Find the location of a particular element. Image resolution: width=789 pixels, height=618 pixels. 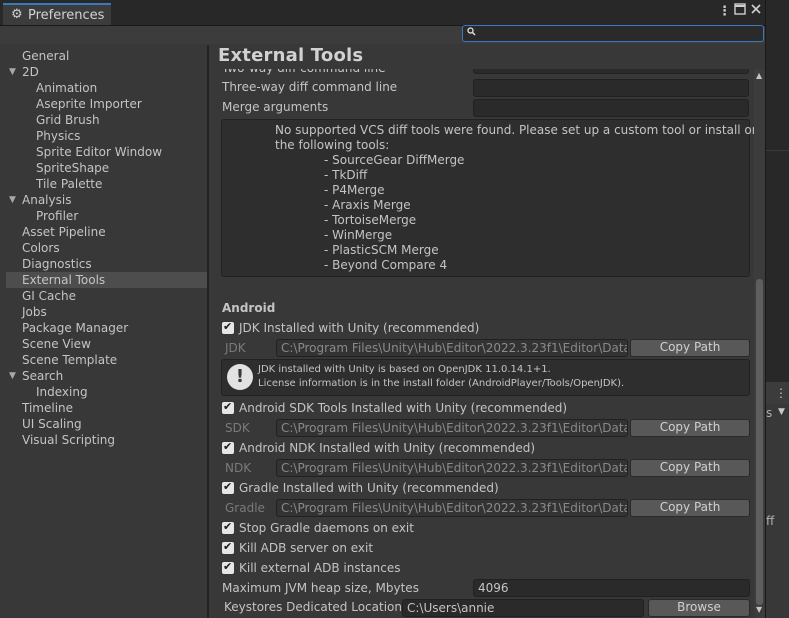

vcs-tool-item: - PlasticSCM Merge is located at coordinates (381, 250).